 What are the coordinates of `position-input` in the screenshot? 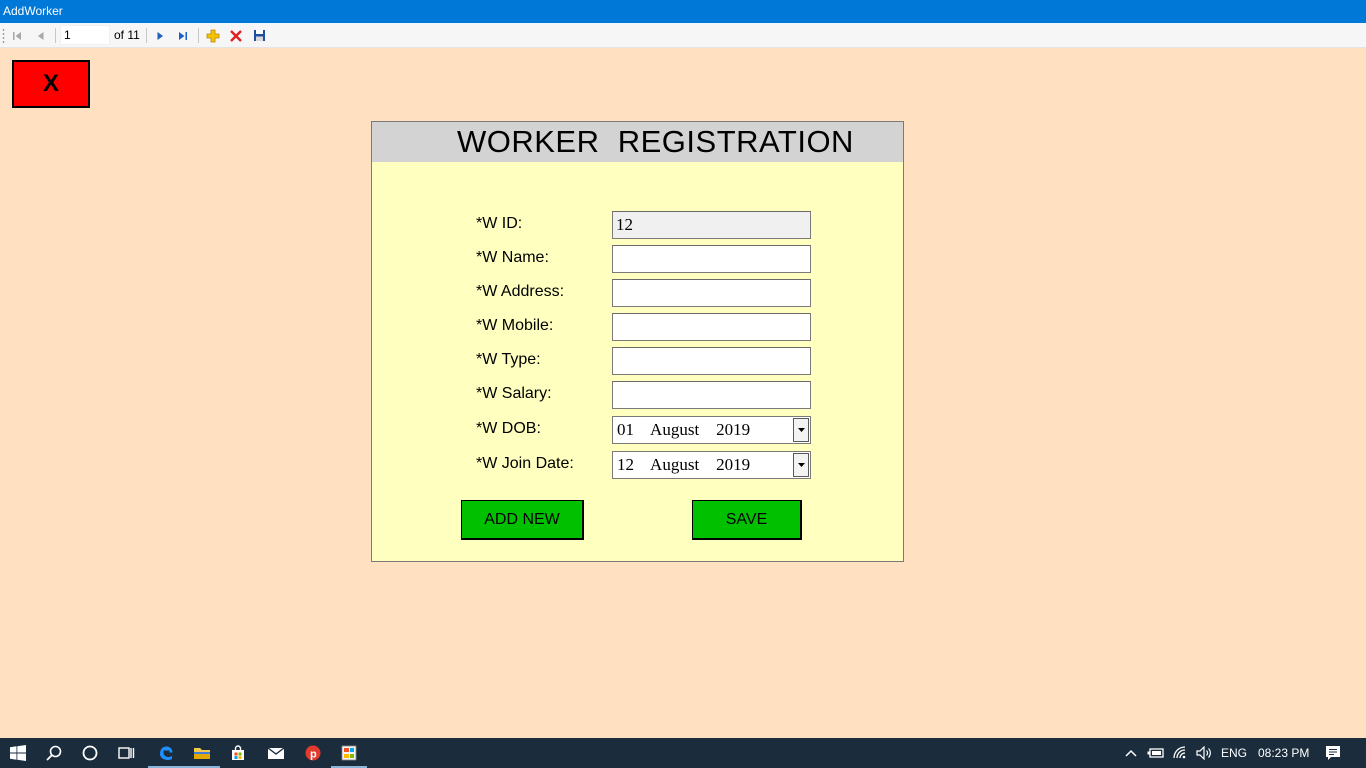 It's located at (85, 35).